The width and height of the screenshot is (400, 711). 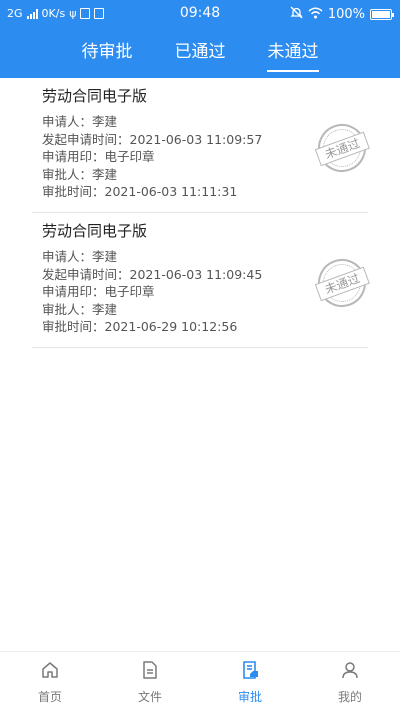 I want to click on nav-home: 首页, so click(x=50, y=681).